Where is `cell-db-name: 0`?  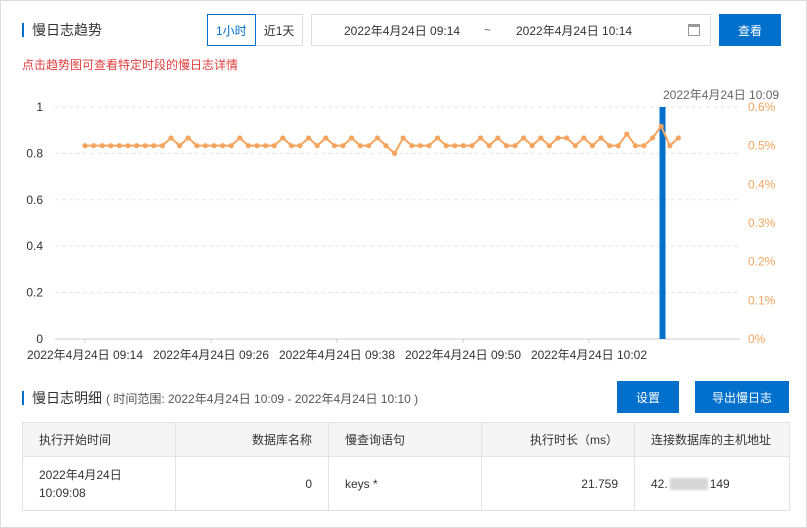 cell-db-name: 0 is located at coordinates (252, 483).